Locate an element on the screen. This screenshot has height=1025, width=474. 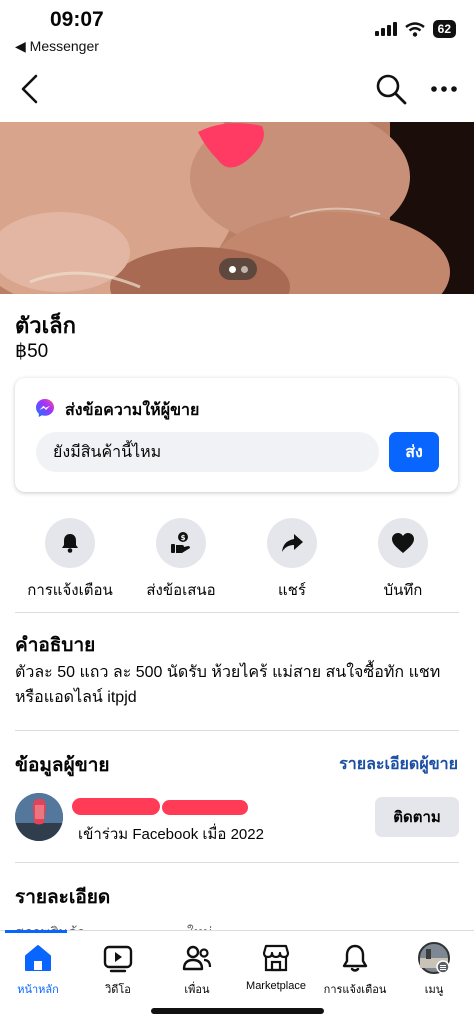
status-icons: 62 is located at coordinates (415, 29).